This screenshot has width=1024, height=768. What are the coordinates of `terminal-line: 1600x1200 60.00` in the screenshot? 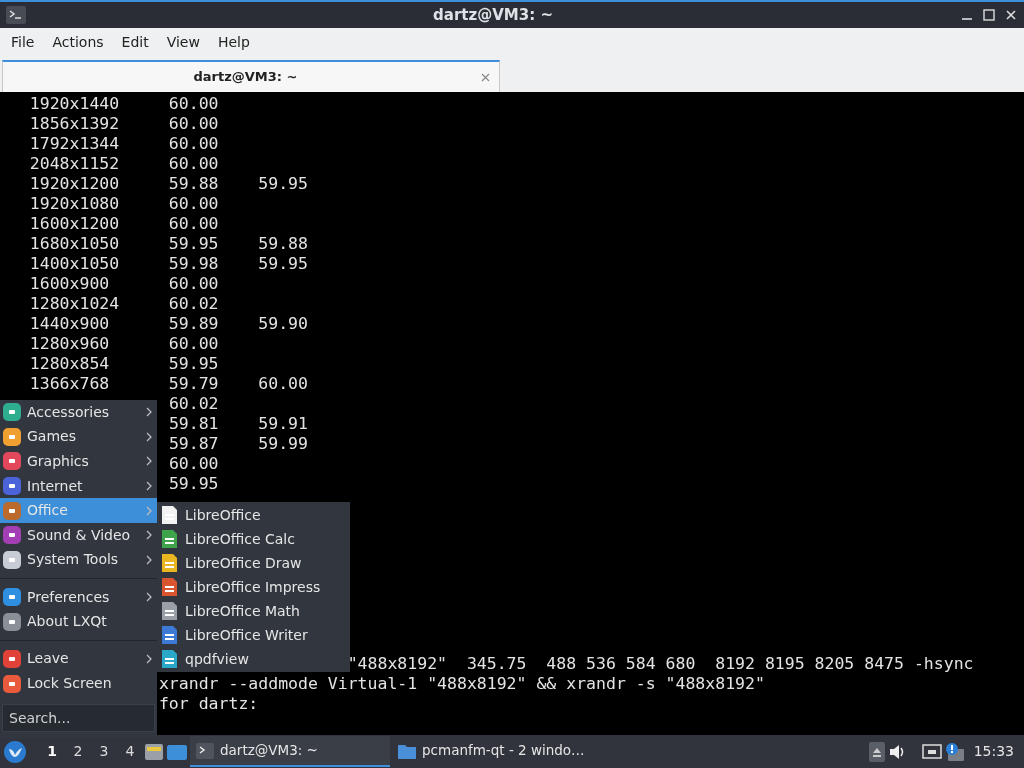 It's located at (124, 224).